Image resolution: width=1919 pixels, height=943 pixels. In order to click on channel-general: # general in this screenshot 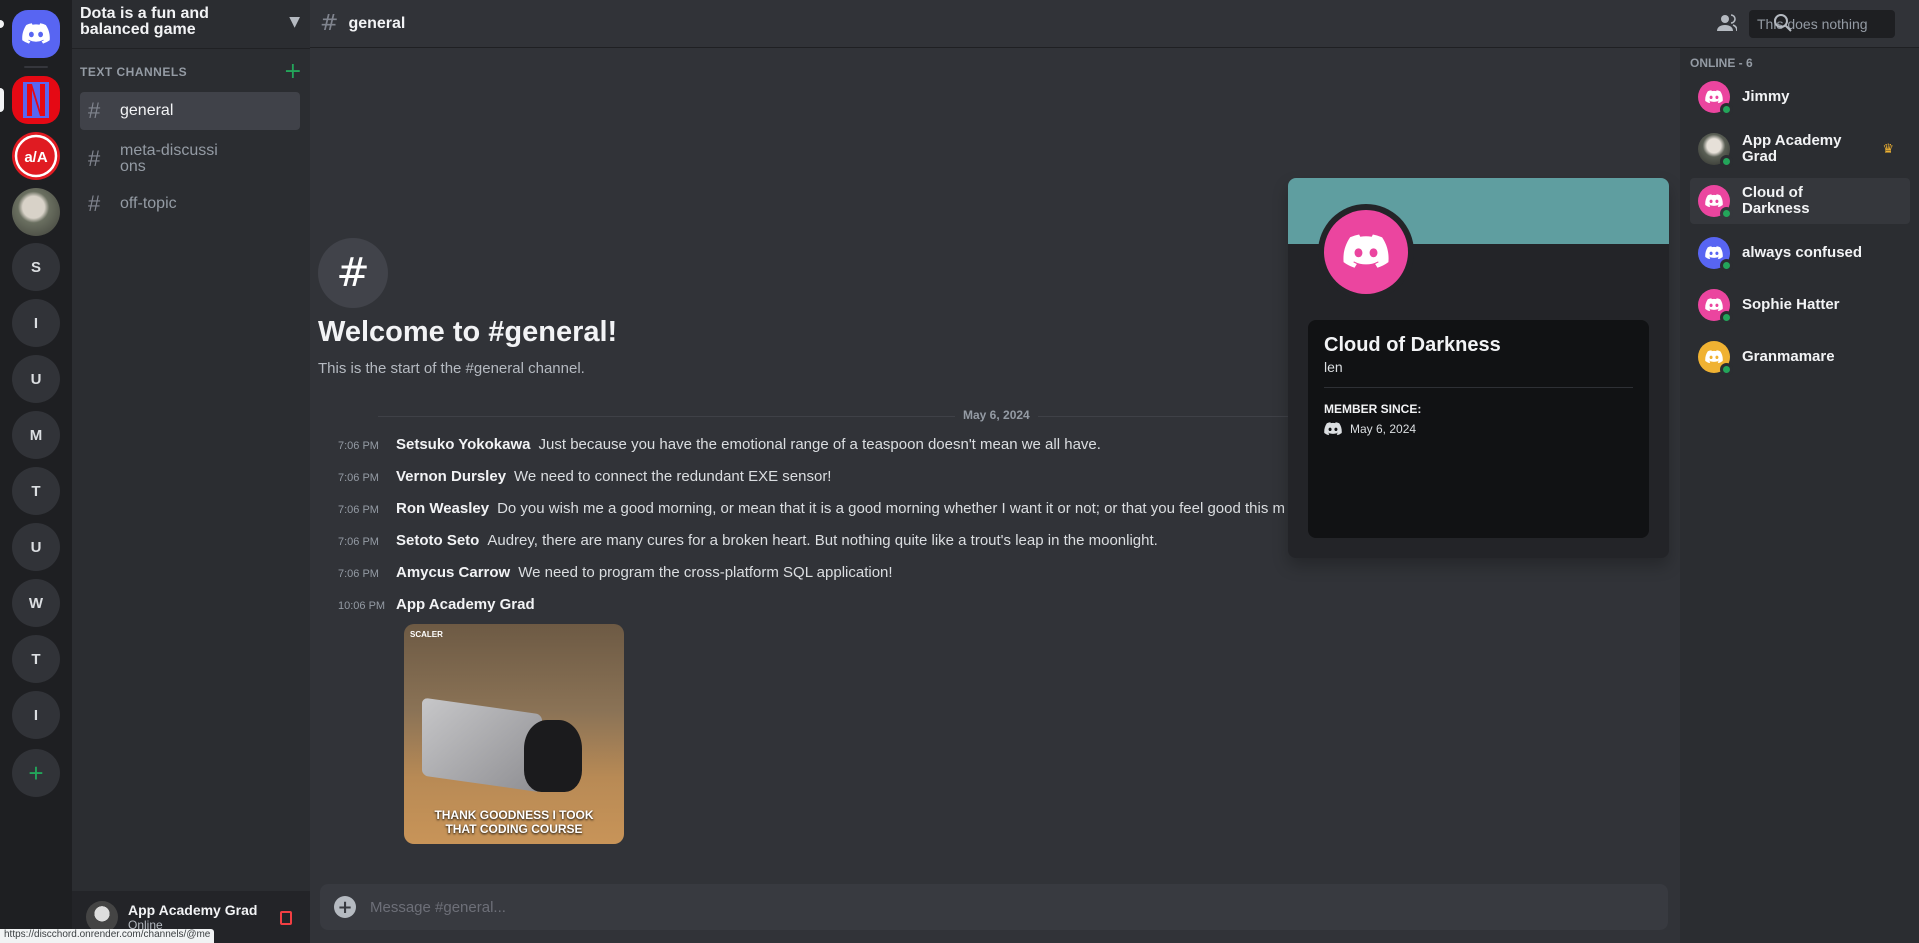, I will do `click(190, 111)`.